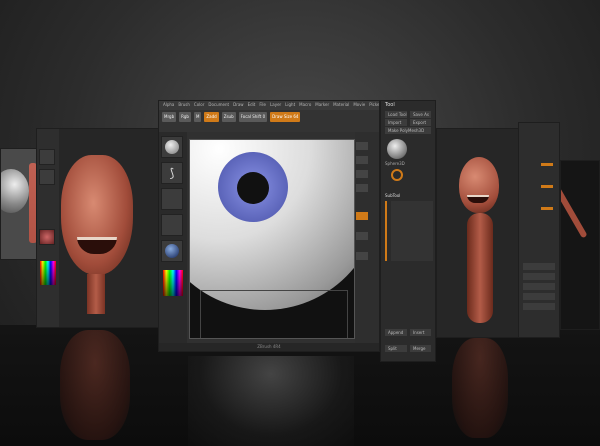  I want to click on right-view-strip, so click(367, 238).